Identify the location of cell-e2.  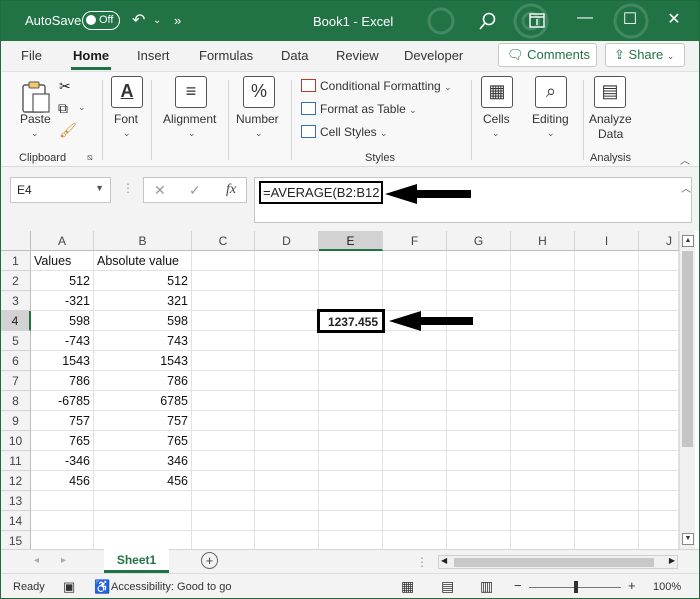
(351, 281).